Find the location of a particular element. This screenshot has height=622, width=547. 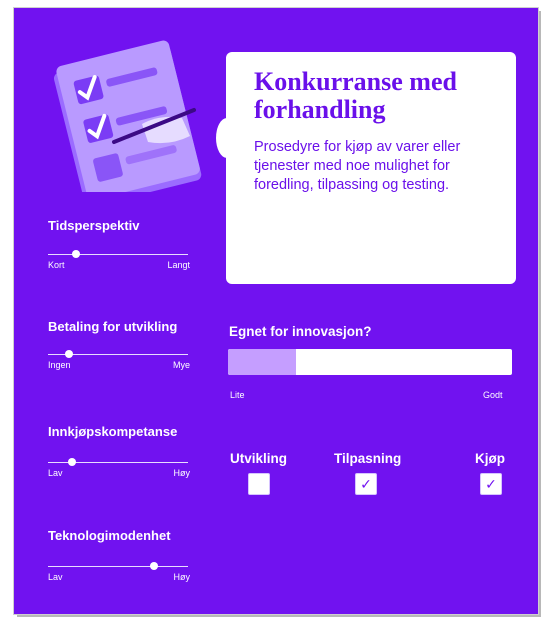

option-tilpasning-checkbox: ✓ is located at coordinates (366, 484).